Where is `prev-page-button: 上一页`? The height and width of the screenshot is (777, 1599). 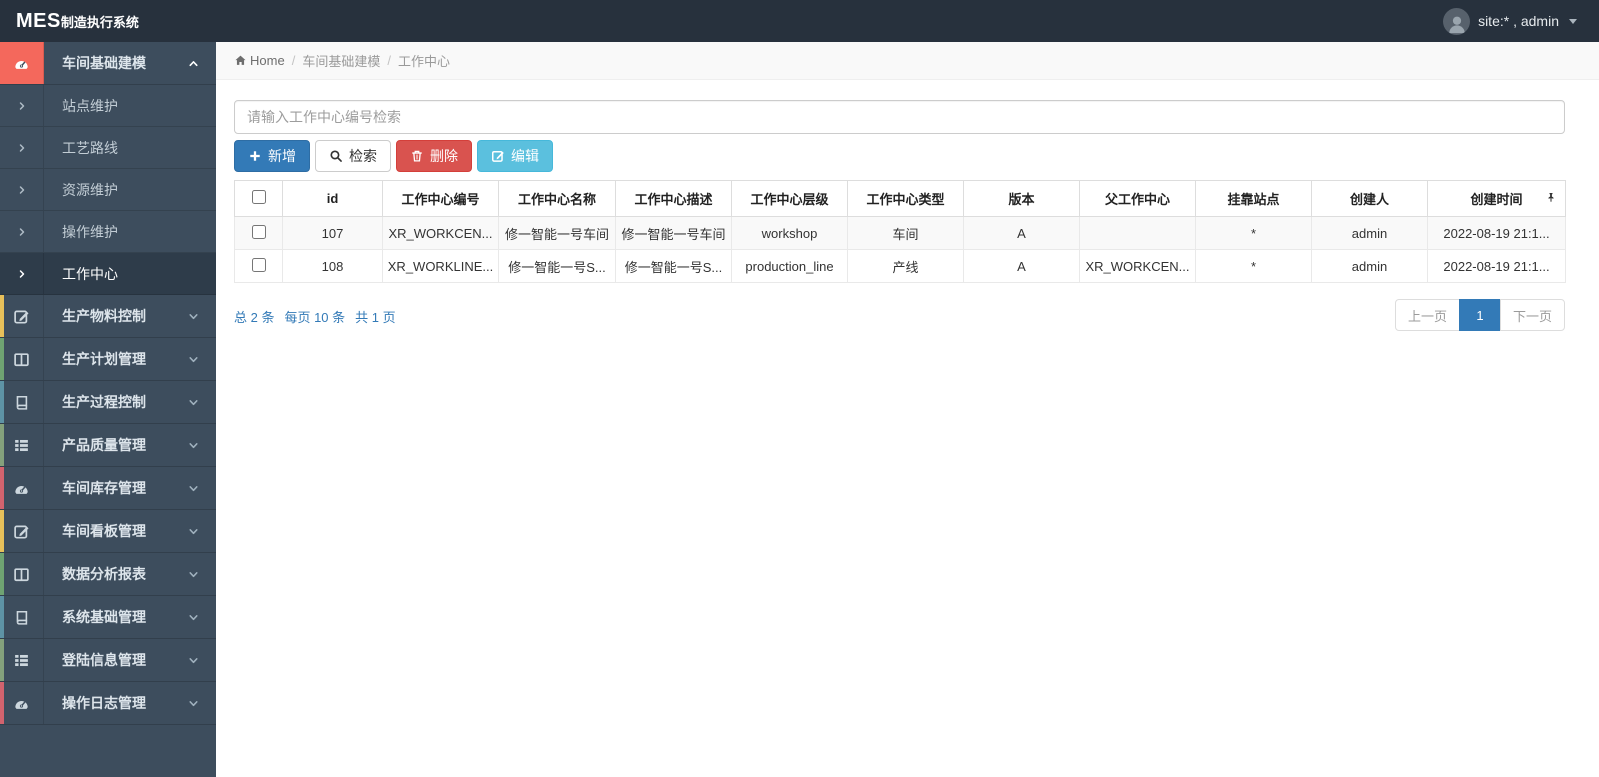
prev-page-button: 上一页 is located at coordinates (1427, 315).